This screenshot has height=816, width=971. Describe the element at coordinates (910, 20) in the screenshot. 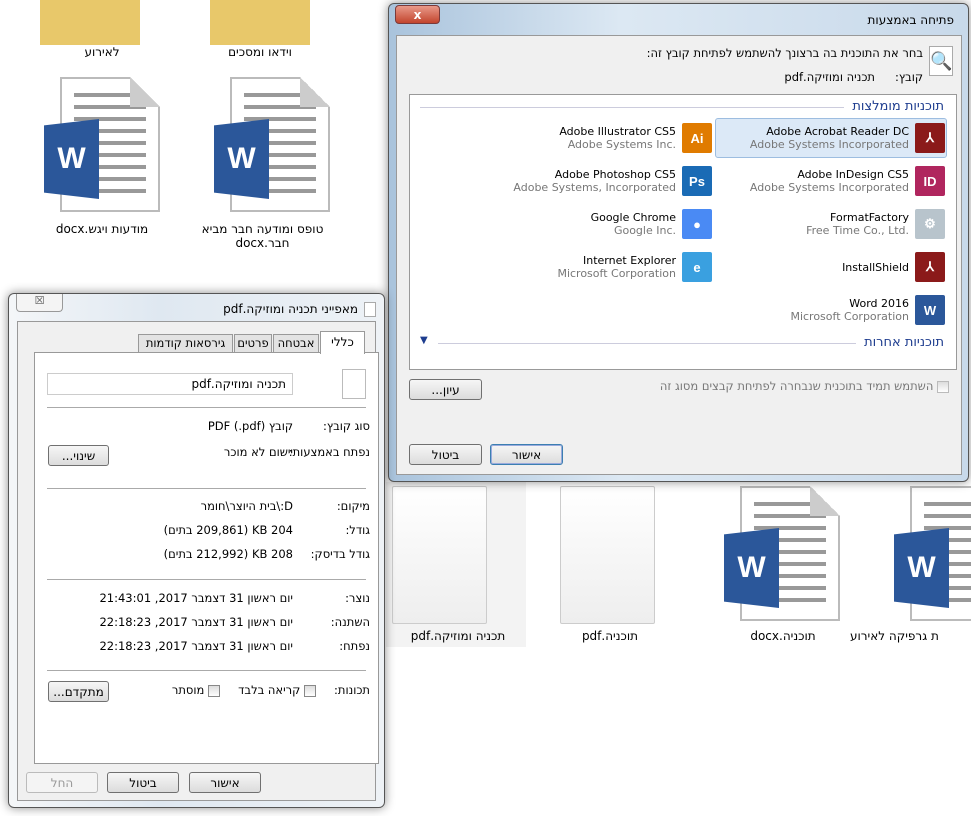

I see `dialog-title: פתיחה באמצעות` at that location.